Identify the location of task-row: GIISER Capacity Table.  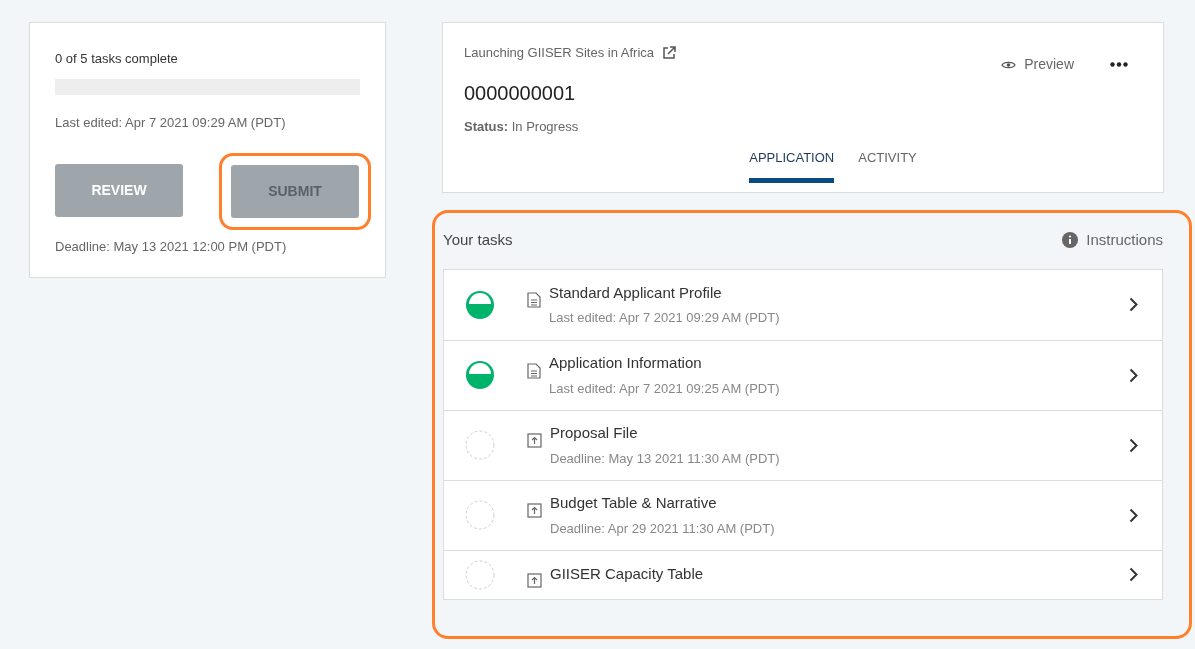
(803, 574).